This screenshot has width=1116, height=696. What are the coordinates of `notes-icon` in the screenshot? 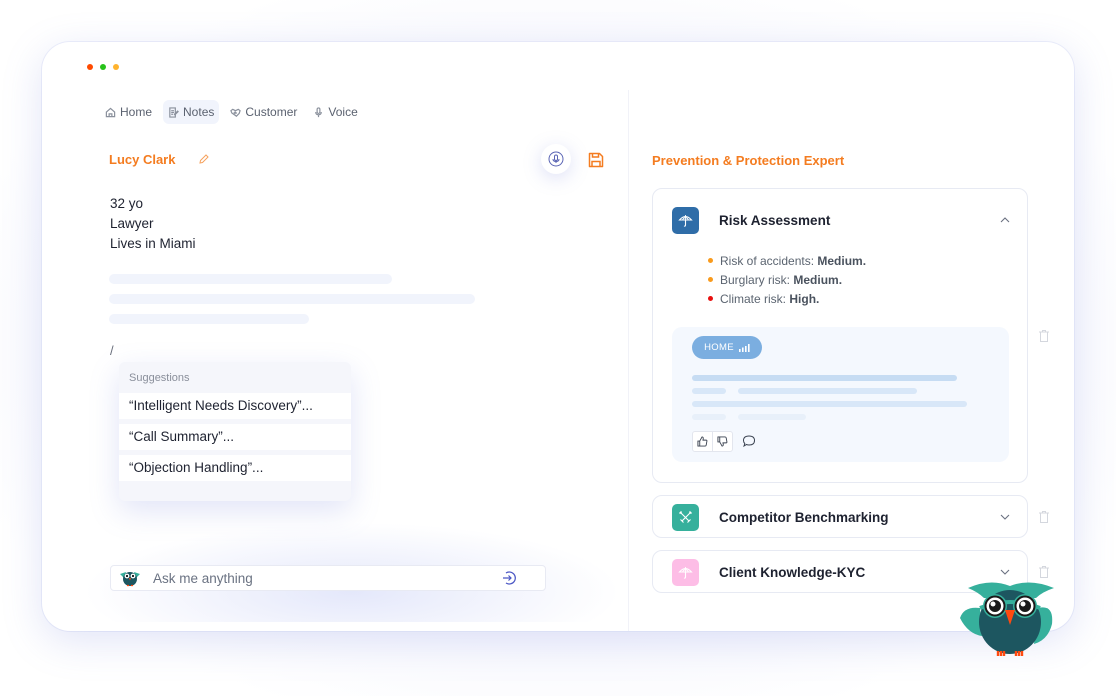 It's located at (174, 112).